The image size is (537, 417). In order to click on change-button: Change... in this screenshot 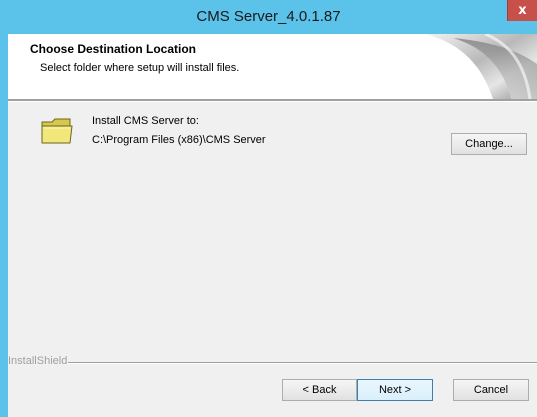, I will do `click(489, 144)`.